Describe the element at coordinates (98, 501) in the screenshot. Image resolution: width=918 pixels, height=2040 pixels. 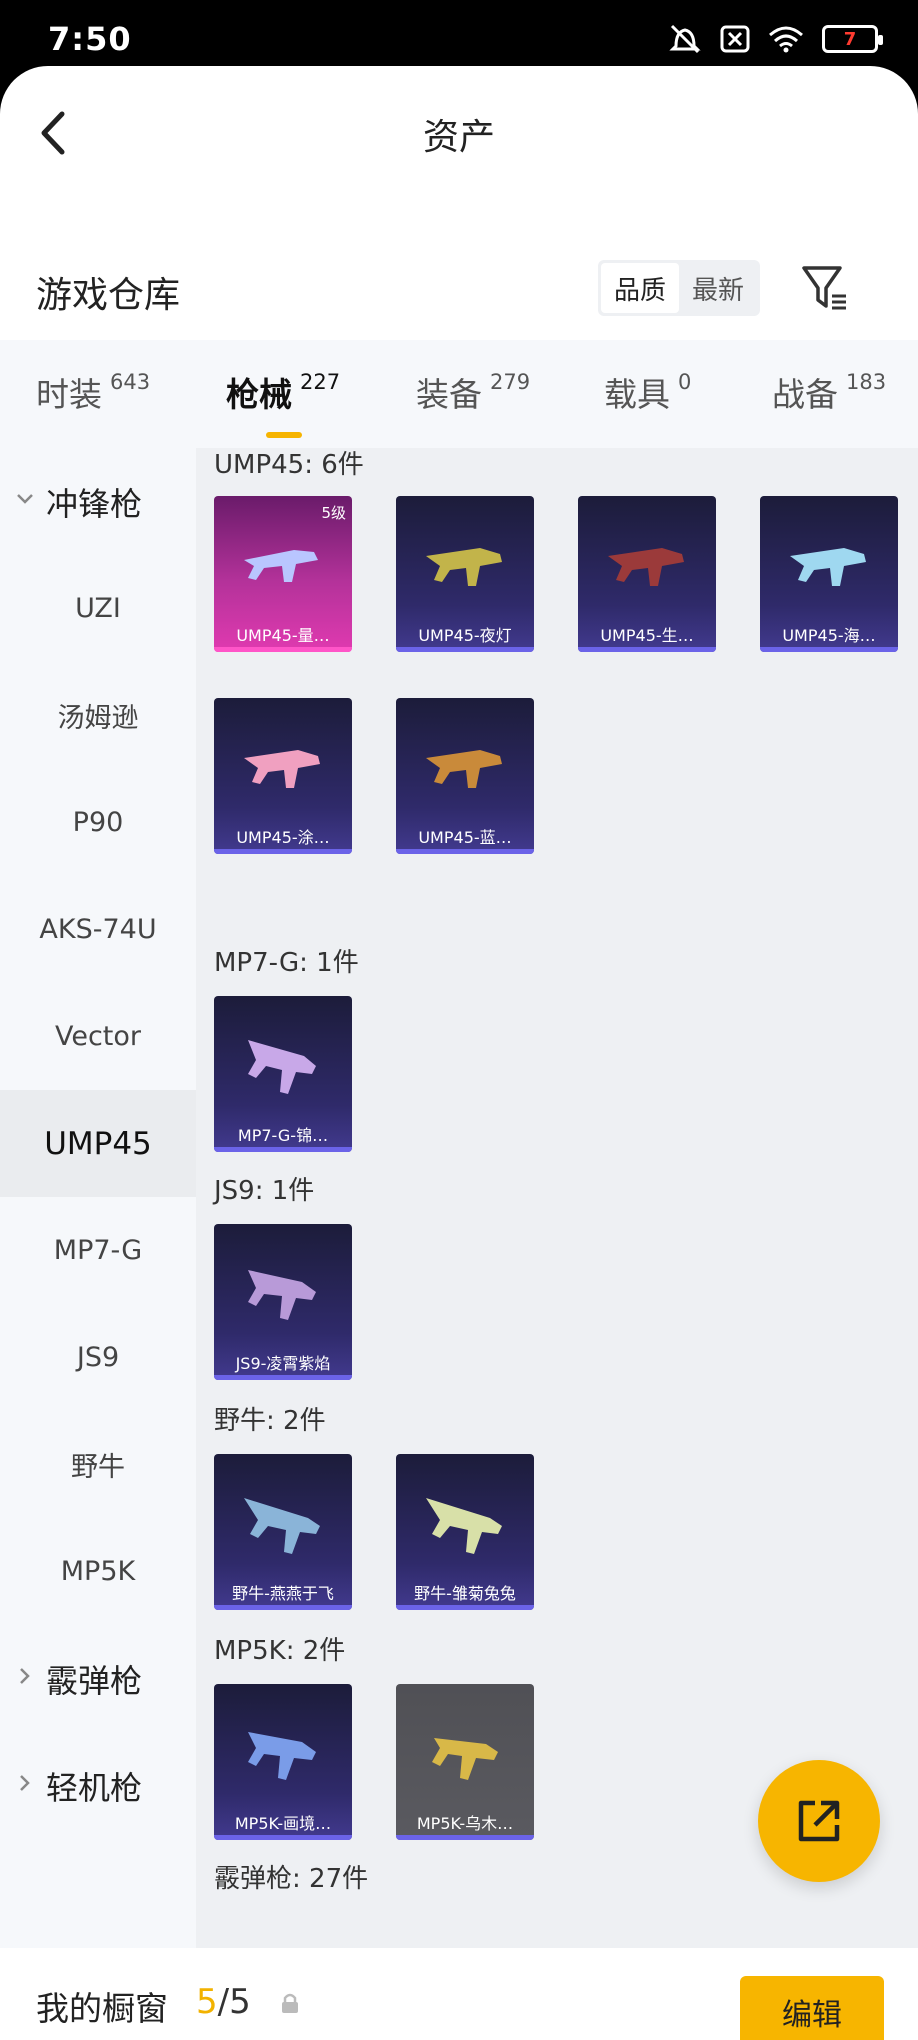
I see `sidebar-group-smg: 冲锋枪` at that location.